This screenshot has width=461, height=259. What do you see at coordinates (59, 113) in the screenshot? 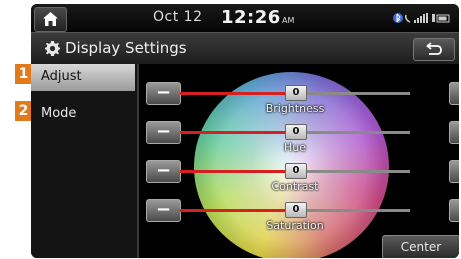
I see `sidebar-item-label: Mode` at bounding box center [59, 113].